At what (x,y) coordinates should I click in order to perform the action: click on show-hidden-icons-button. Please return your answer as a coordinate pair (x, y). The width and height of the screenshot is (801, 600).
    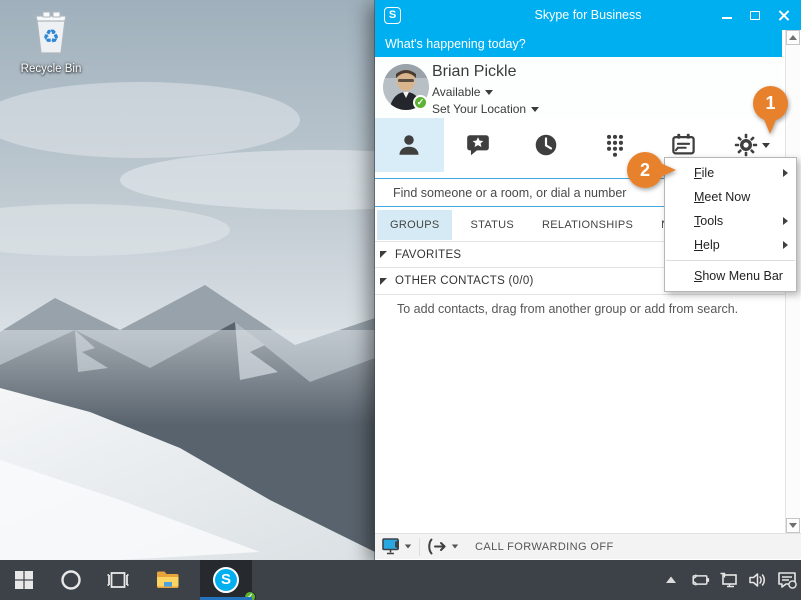
    Looking at the image, I should click on (671, 580).